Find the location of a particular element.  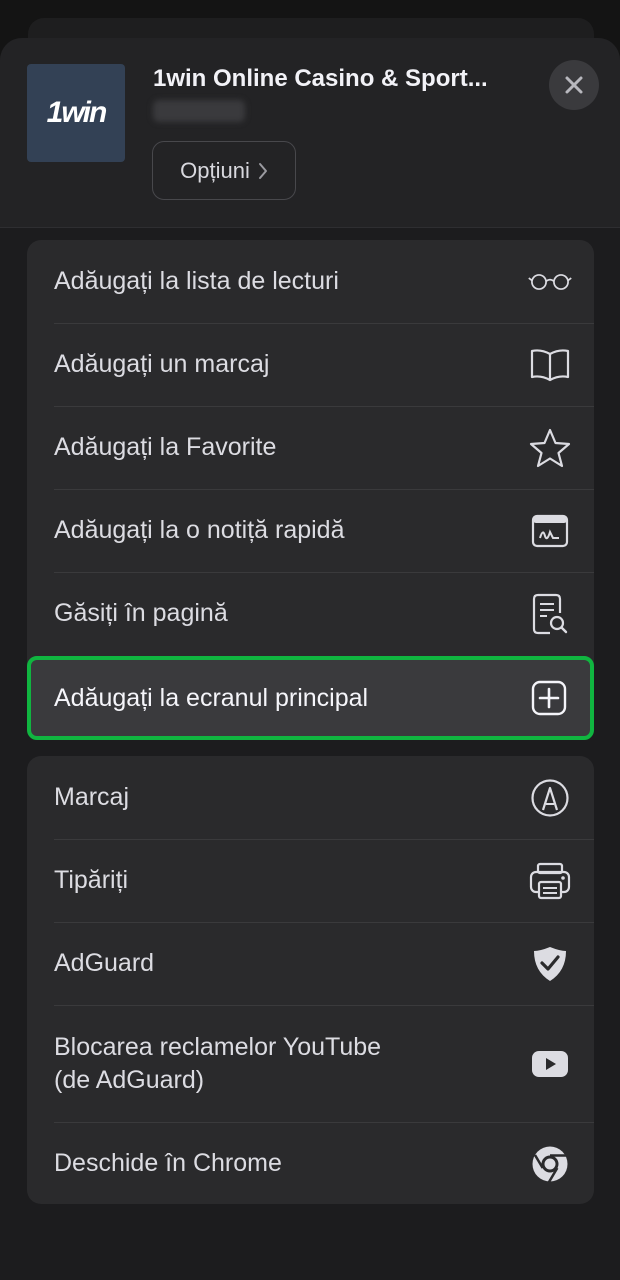

menu-item-open-in-chrome: Deschide în Chrome is located at coordinates (310, 1163).